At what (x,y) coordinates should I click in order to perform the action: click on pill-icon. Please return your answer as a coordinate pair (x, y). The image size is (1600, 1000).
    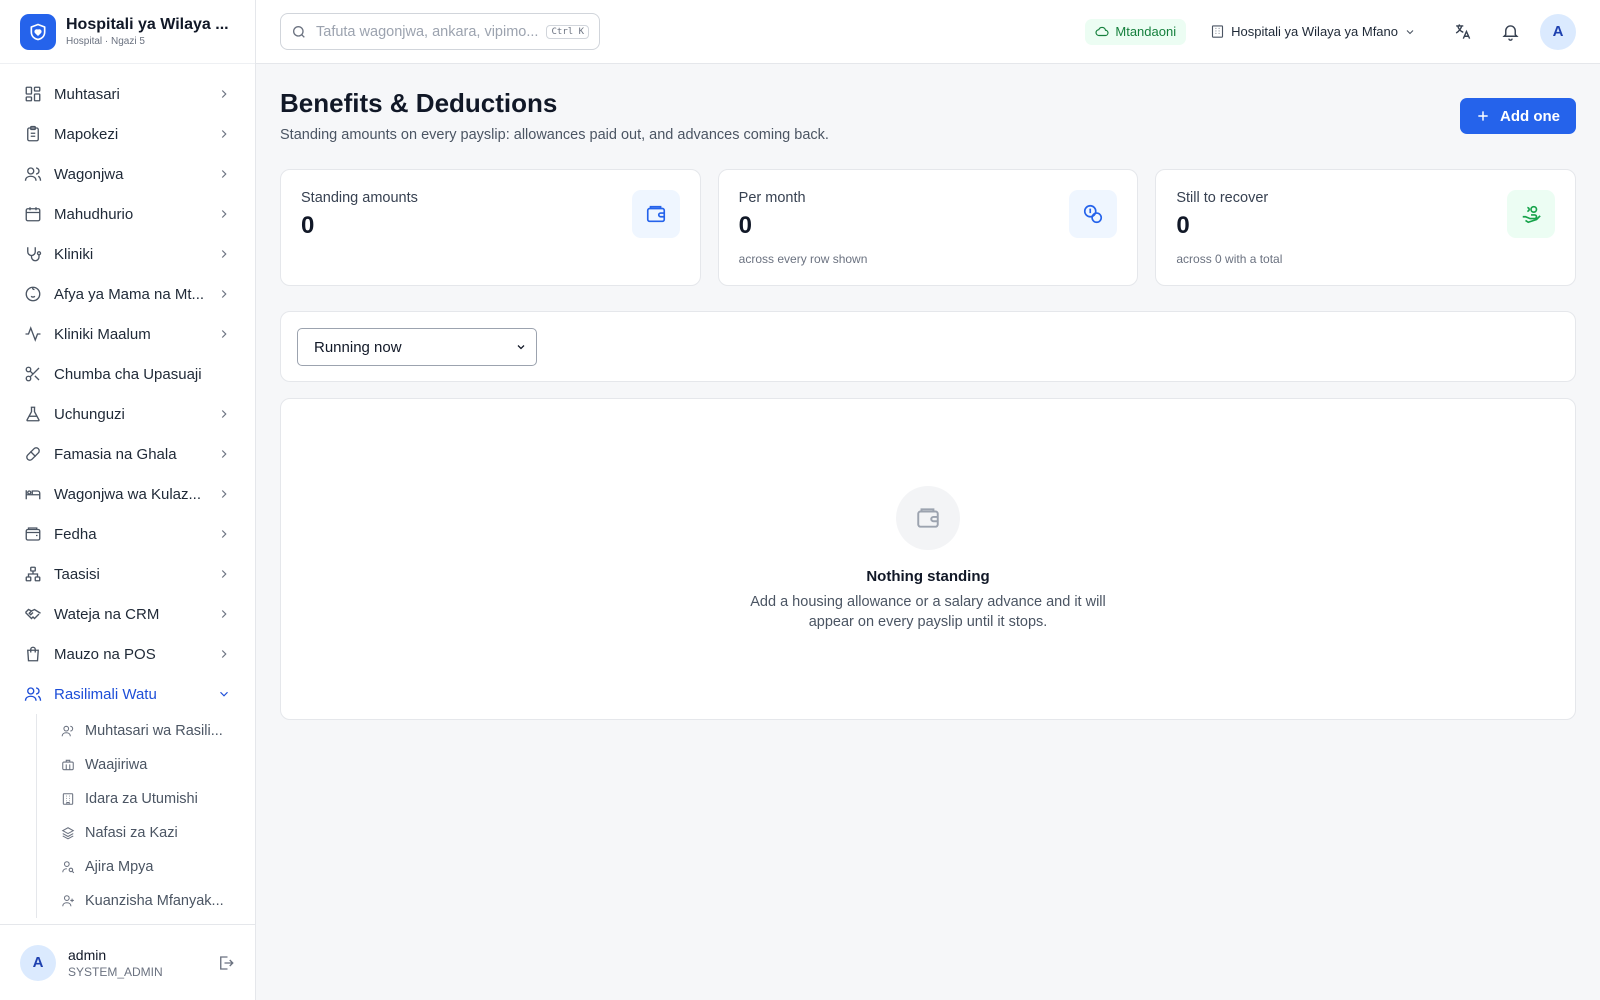
    Looking at the image, I should click on (33, 454).